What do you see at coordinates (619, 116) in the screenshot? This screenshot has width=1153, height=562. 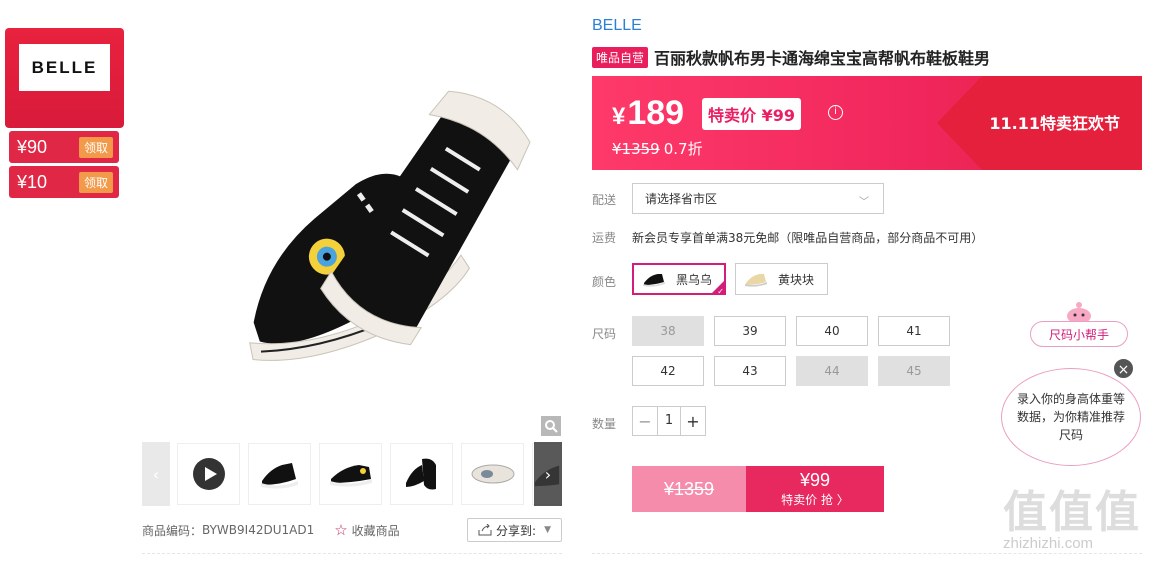 I see `currency-symbol: ¥` at bounding box center [619, 116].